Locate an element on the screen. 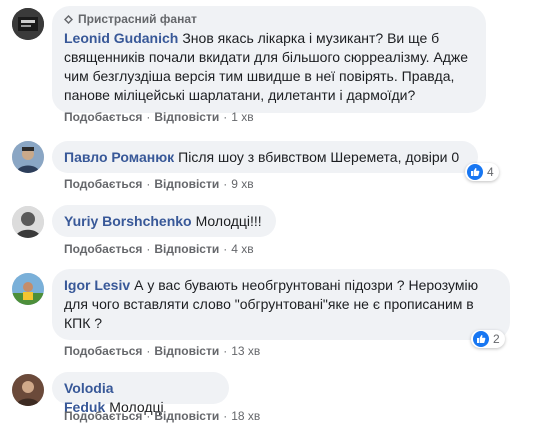  fan-badge: Пристрасний фанат is located at coordinates (269, 19).